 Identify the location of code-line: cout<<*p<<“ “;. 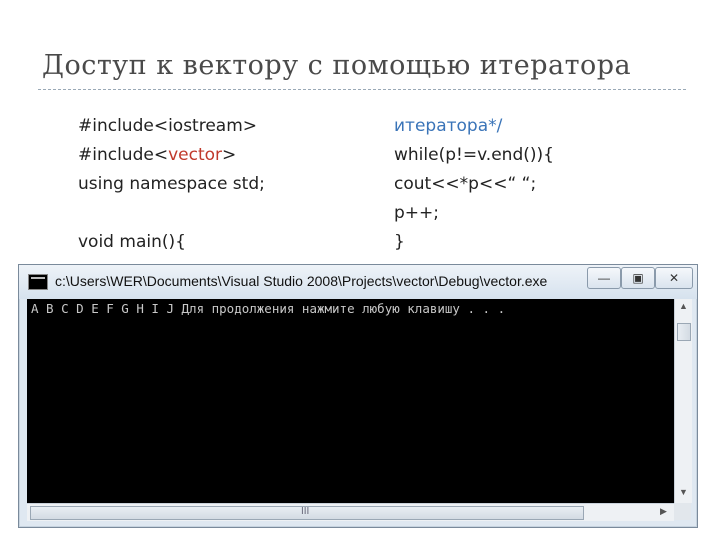
(474, 184).